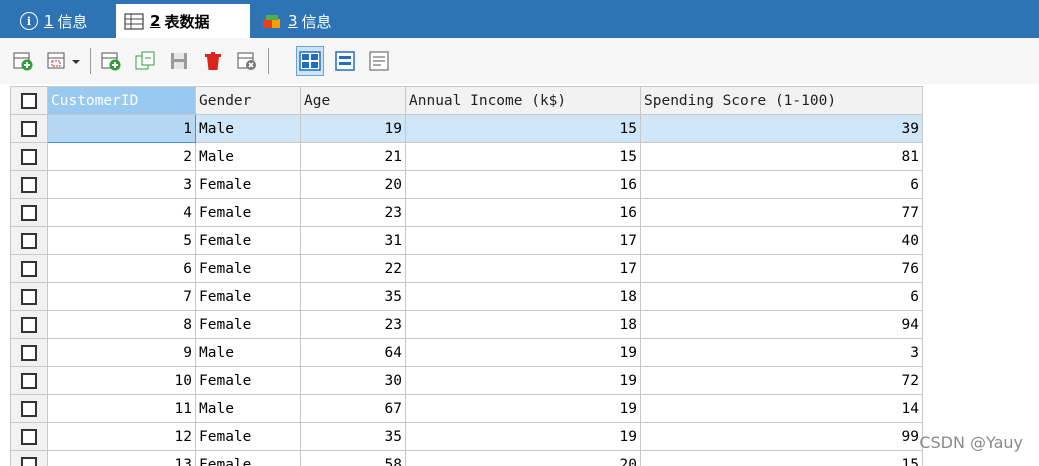  I want to click on table-row: 4 Female 23 16 77, so click(466, 212).